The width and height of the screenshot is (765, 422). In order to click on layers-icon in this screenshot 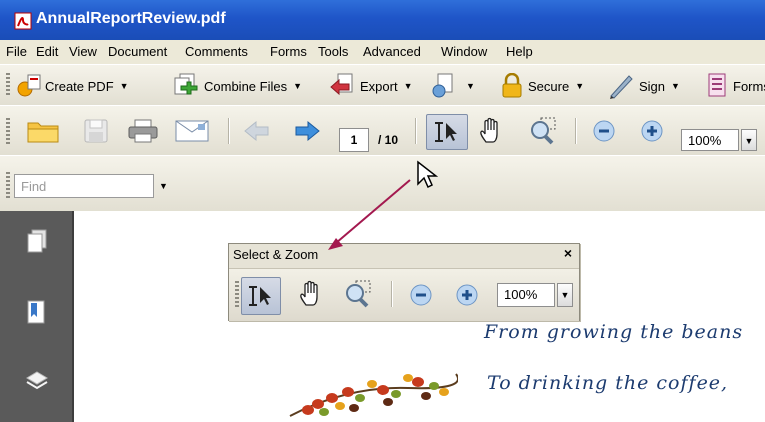, I will do `click(37, 381)`.